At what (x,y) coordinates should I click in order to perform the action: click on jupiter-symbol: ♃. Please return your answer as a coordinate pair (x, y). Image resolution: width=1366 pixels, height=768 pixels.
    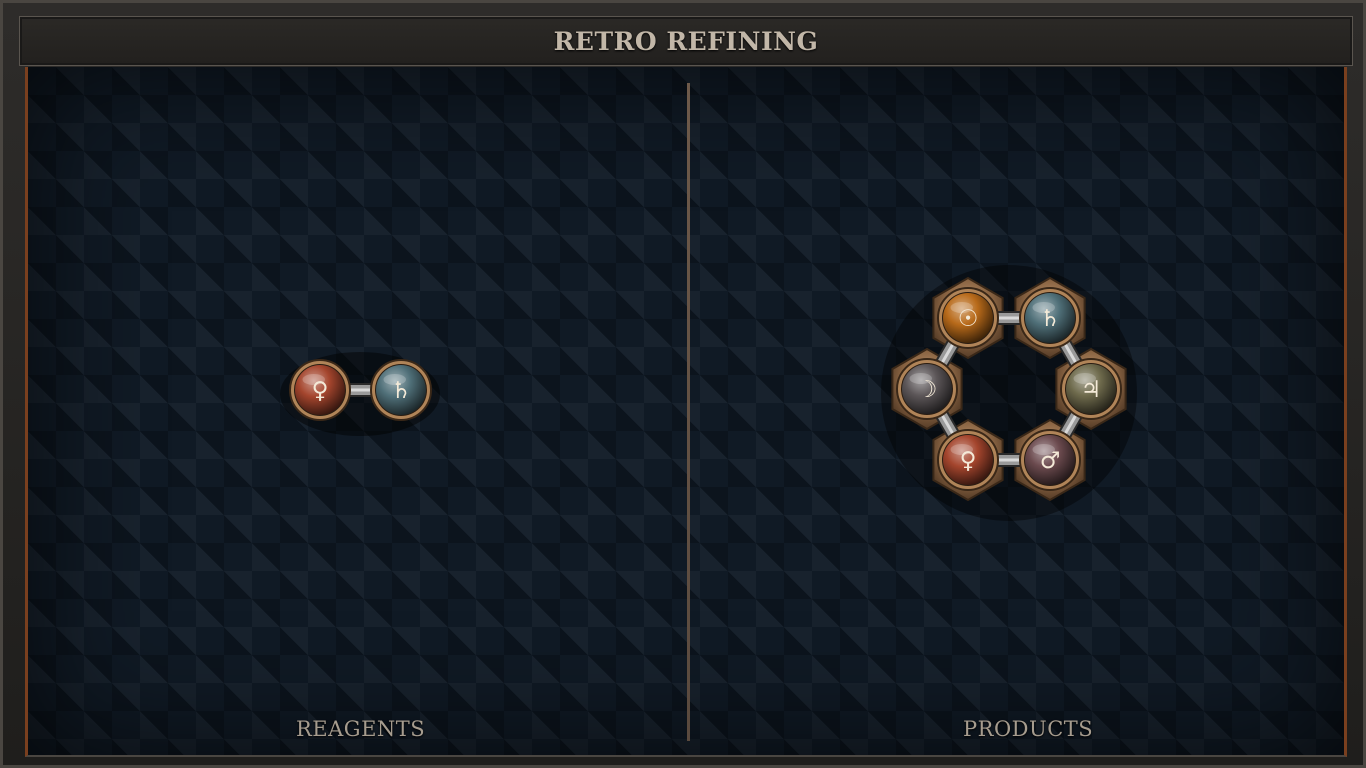
    Looking at the image, I should click on (1091, 390).